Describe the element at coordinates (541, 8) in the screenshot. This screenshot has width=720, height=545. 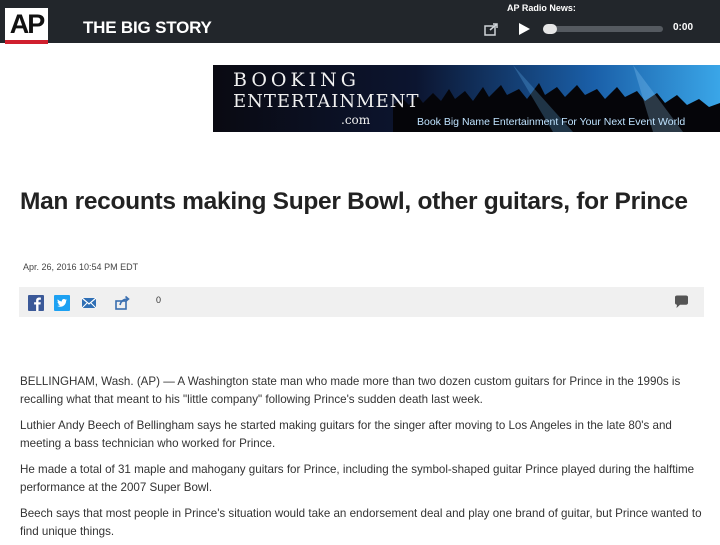
I see `radio-label: AP Radio News:` at that location.